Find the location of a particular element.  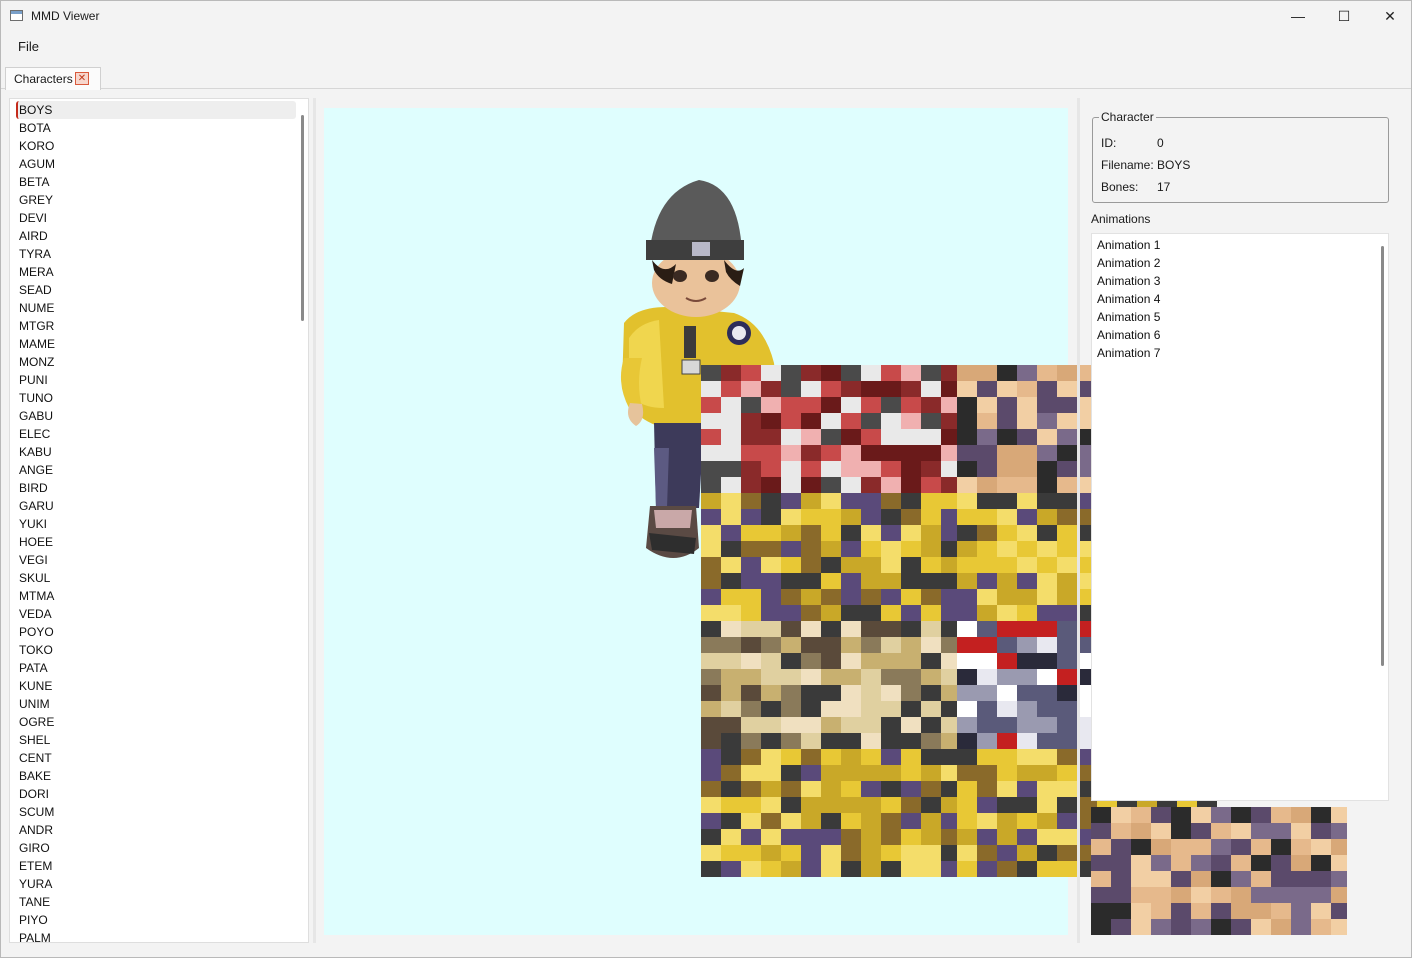

maximize-button: ☐ is located at coordinates (1344, 16).